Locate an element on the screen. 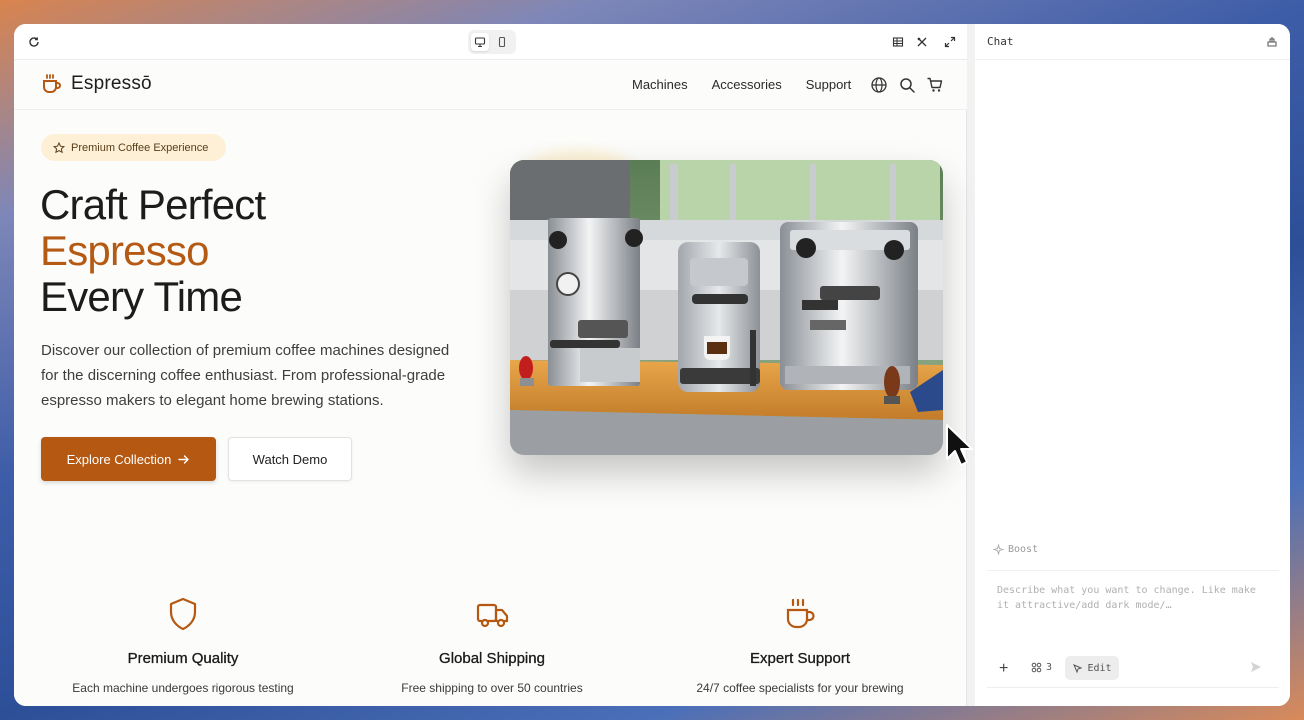  hero-title-line1: Craft Perfect is located at coordinates (153, 204).